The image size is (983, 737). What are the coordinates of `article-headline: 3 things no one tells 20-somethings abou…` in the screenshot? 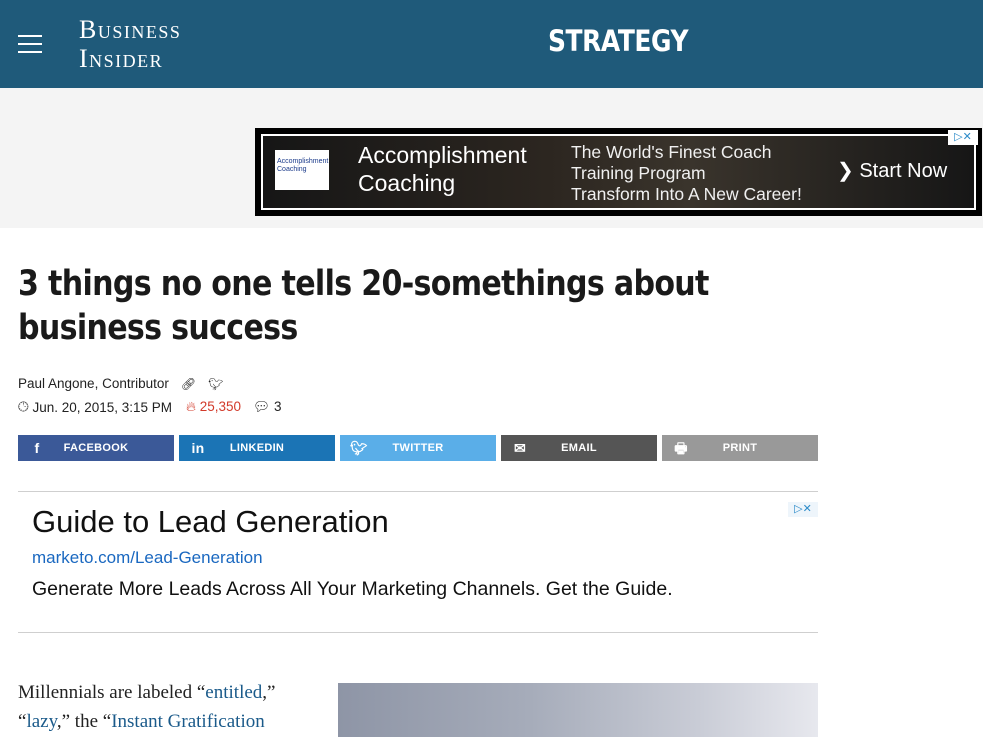 It's located at (363, 306).